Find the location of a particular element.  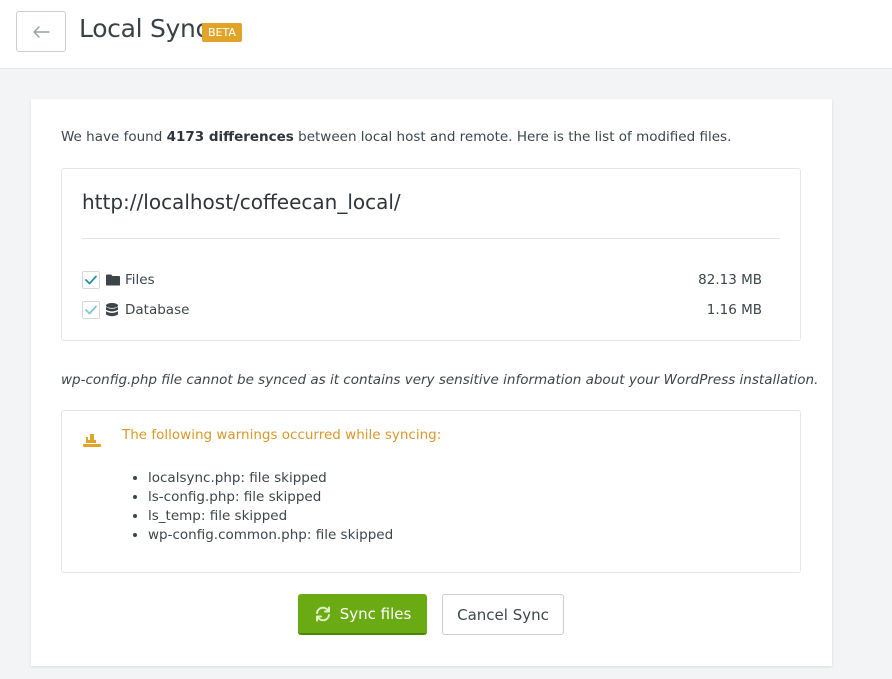

folder-icon is located at coordinates (113, 280).